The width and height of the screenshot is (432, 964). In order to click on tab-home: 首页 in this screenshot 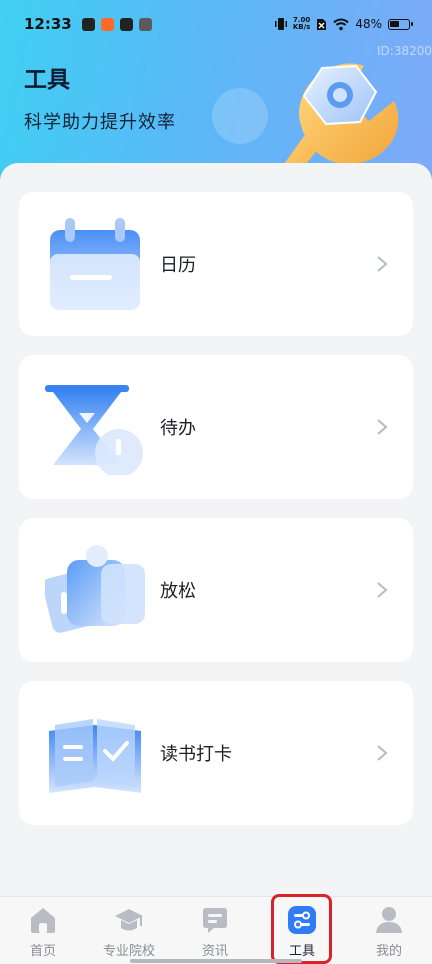, I will do `click(43, 930)`.